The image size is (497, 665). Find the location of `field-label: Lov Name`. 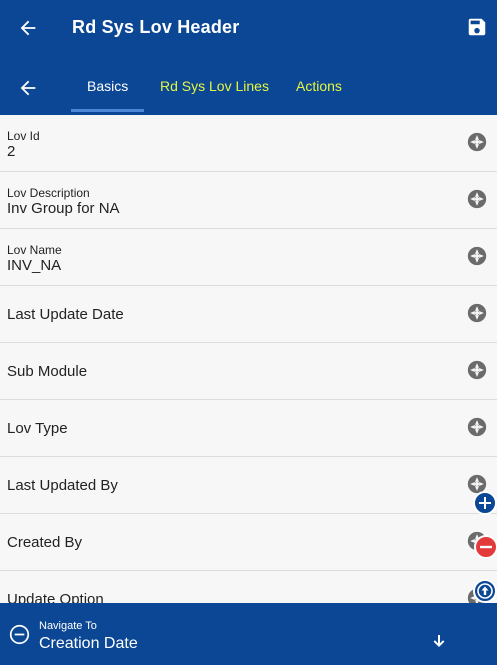

field-label: Lov Name is located at coordinates (34, 250).